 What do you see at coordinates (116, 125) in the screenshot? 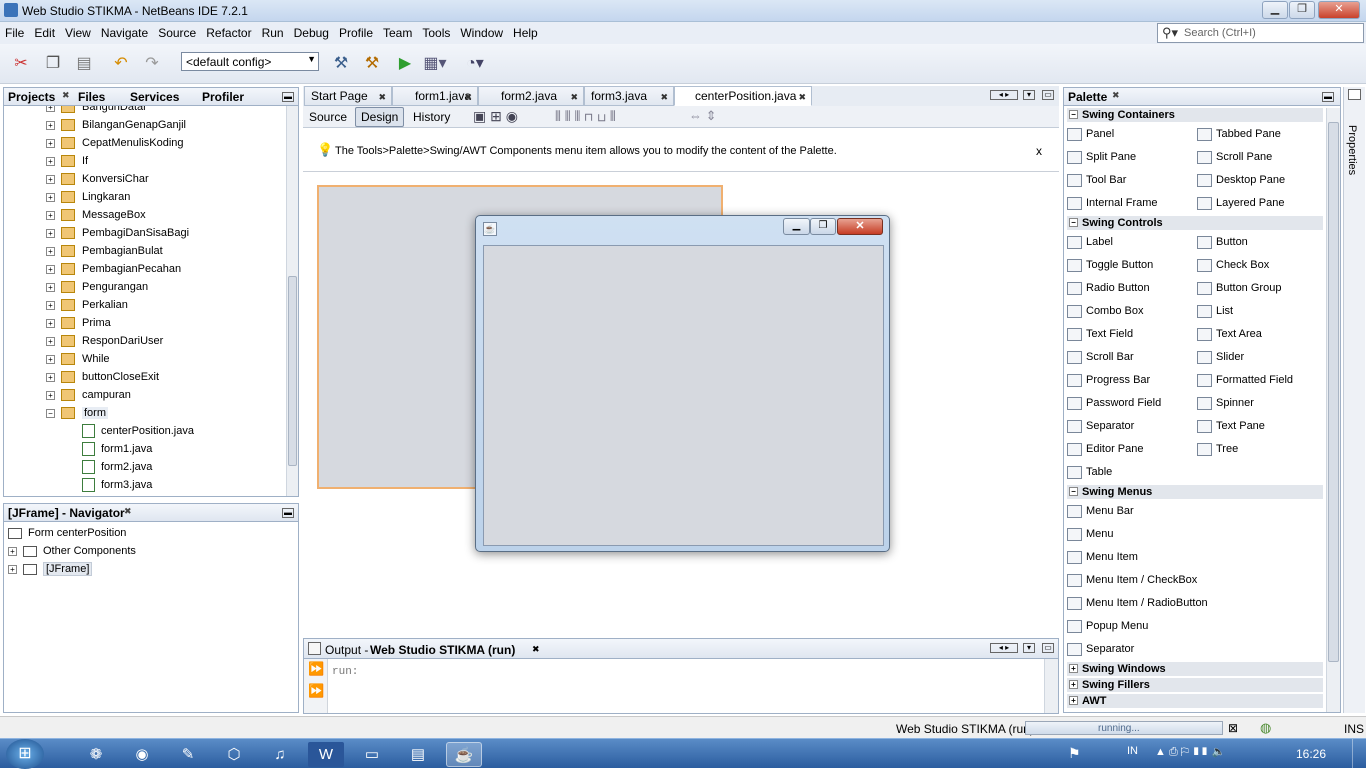
I see `tree-package: + BilanganGenapGanjil` at bounding box center [116, 125].